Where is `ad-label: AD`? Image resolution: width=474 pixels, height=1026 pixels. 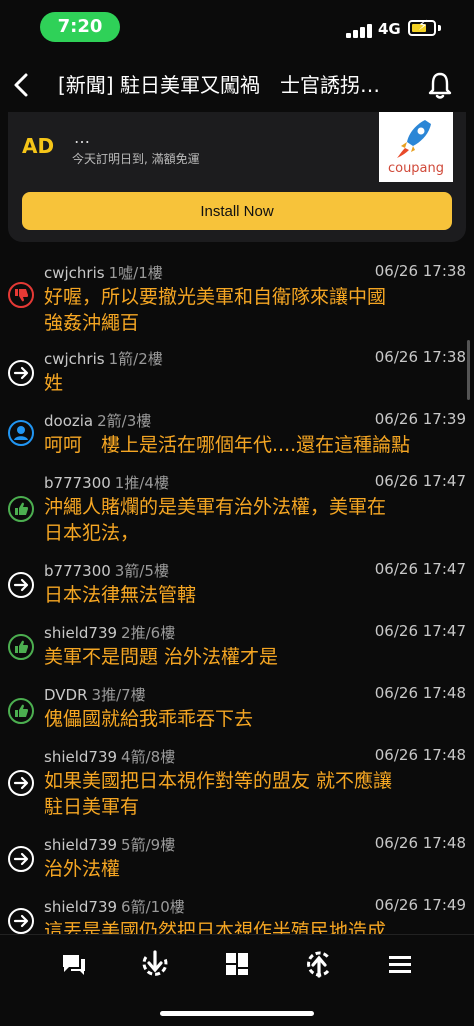 ad-label: AD is located at coordinates (38, 146).